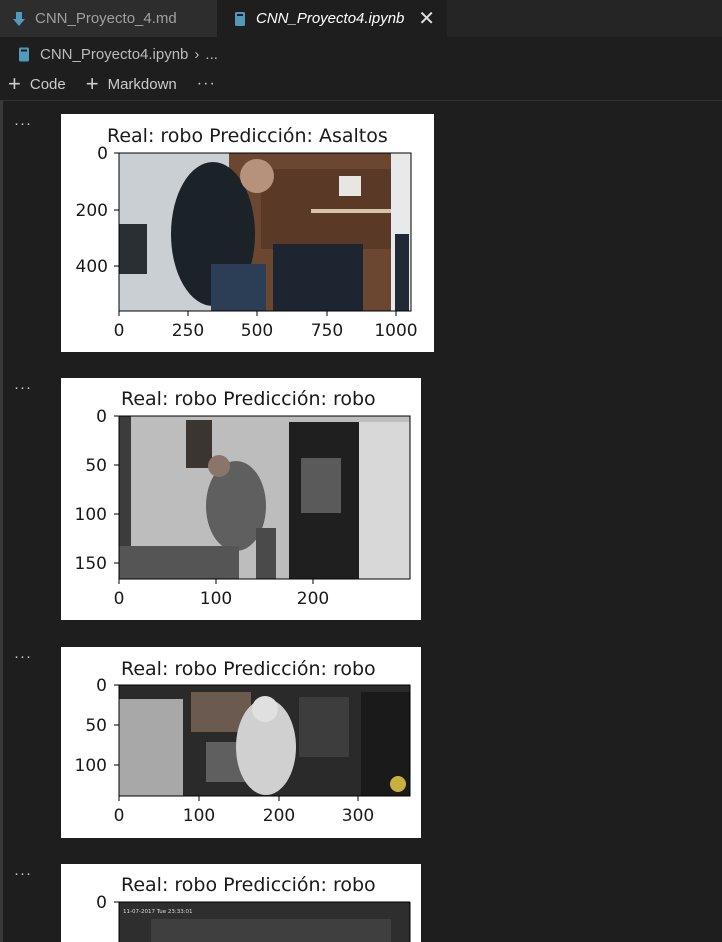 This screenshot has width=722, height=942. What do you see at coordinates (158, 912) in the screenshot?
I see `cctv-timestamp: 11-07-2017 Tue 23:33:01` at bounding box center [158, 912].